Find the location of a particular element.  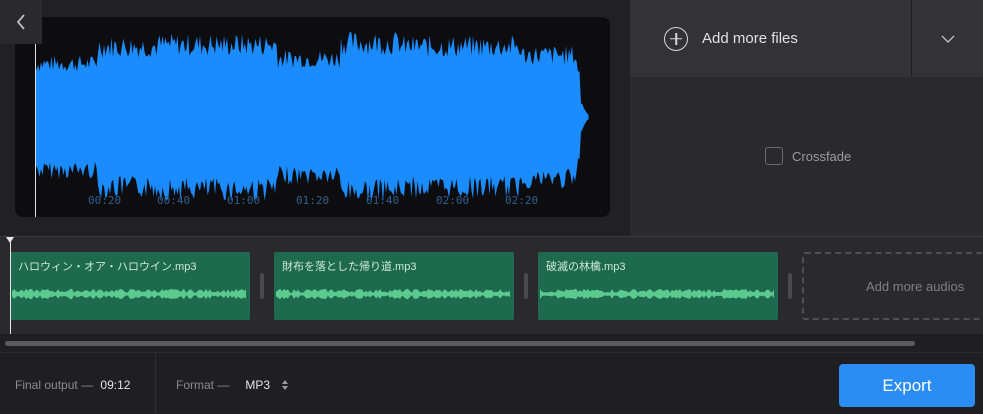

add-more-files-label: Add more files is located at coordinates (750, 38).